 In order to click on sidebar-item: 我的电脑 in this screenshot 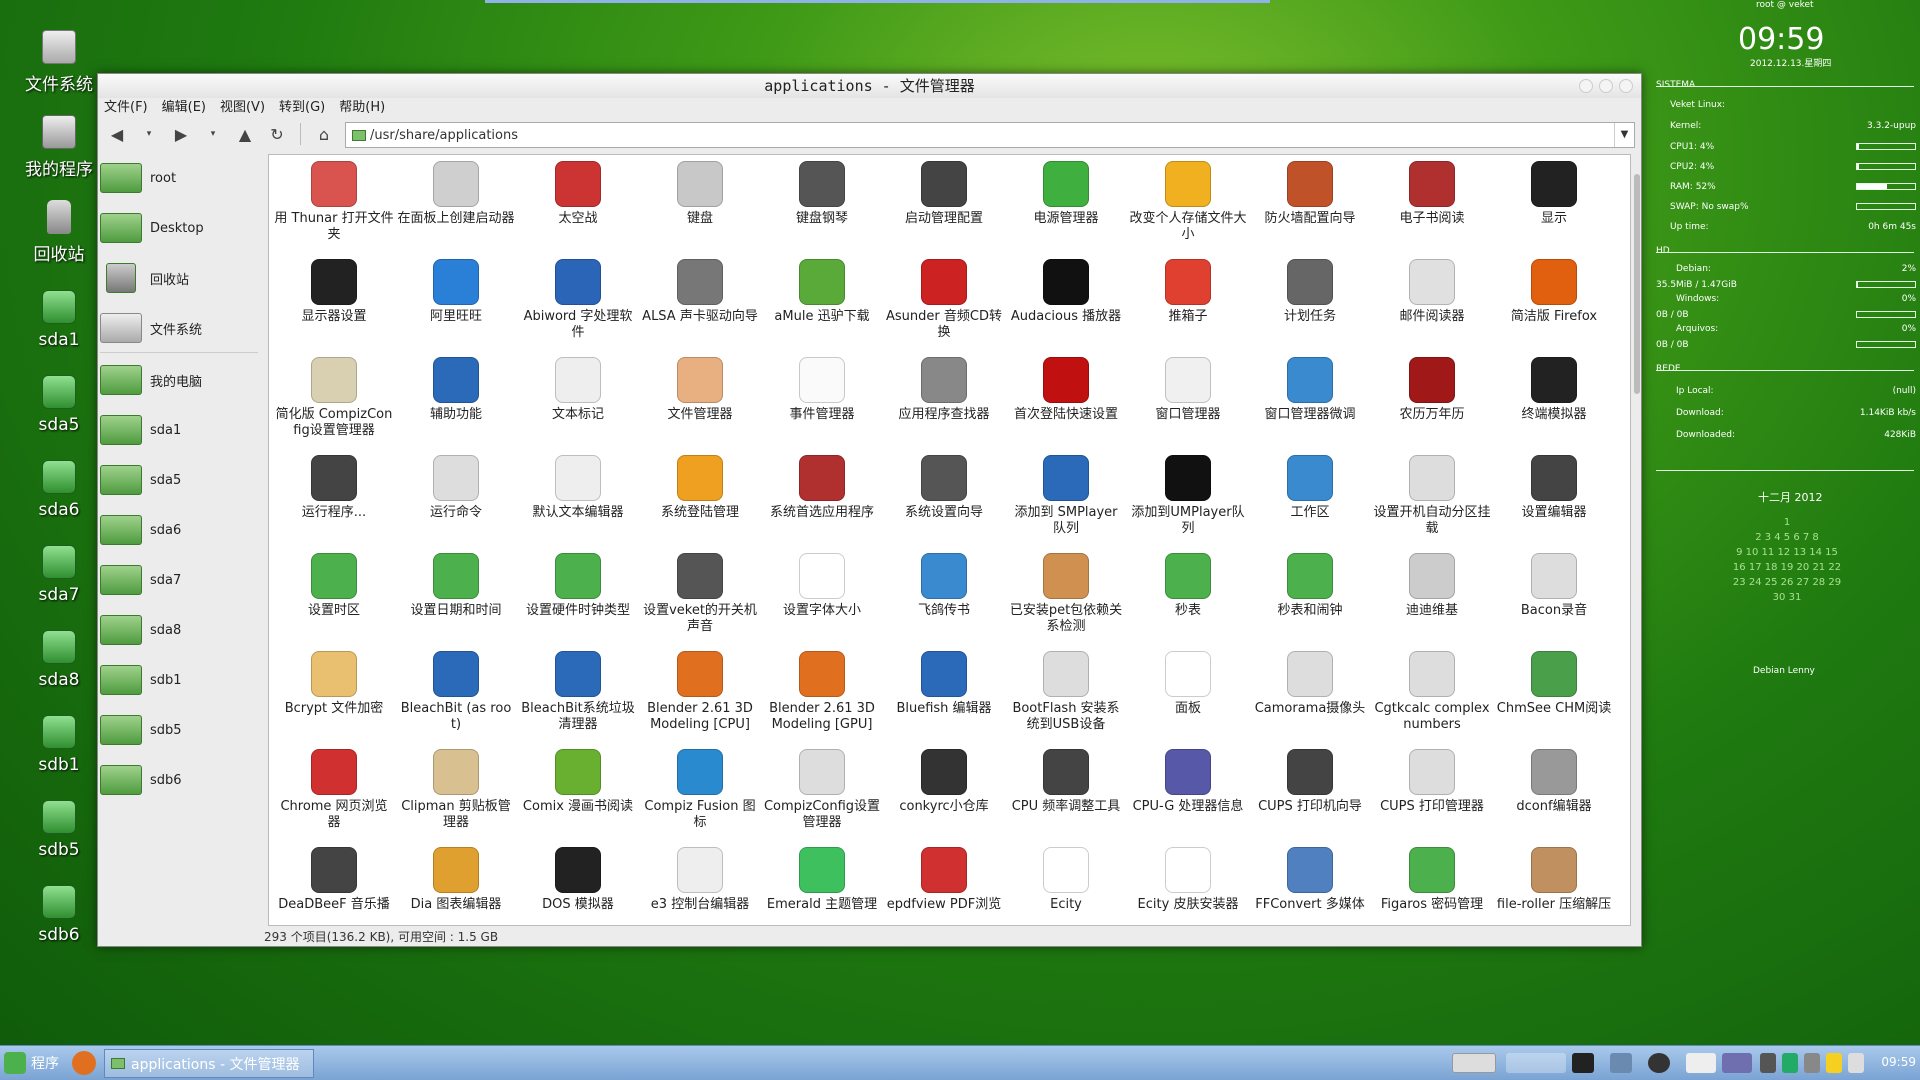, I will do `click(179, 380)`.